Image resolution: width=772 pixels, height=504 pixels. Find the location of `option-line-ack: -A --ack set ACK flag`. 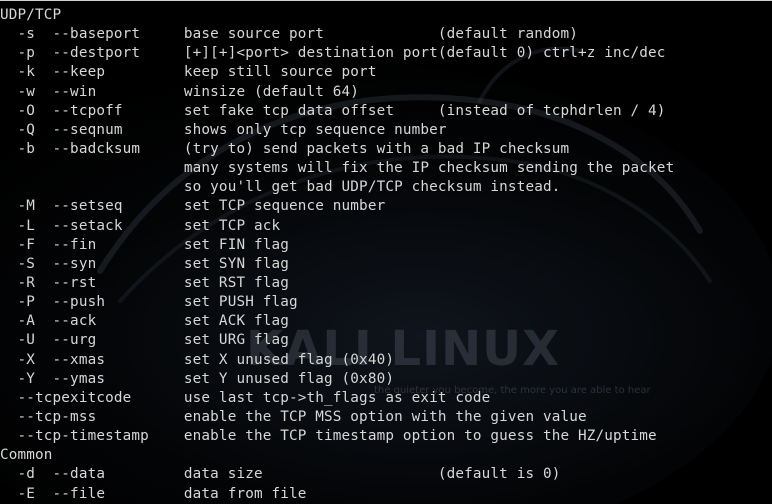

option-line-ack: -A --ack set ACK flag is located at coordinates (144, 321).